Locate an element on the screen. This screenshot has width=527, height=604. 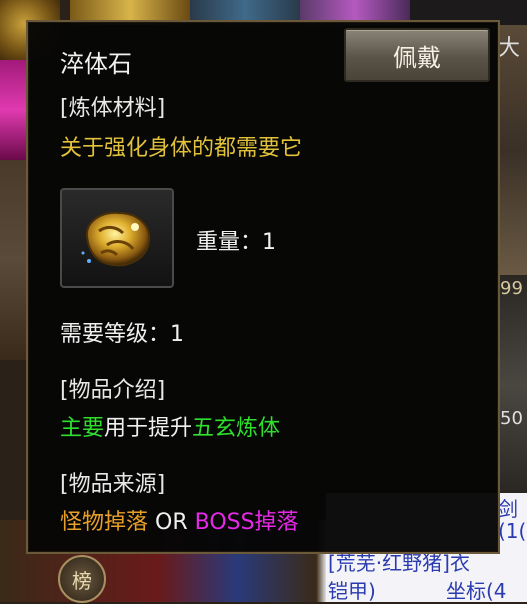
gold-stone-icon is located at coordinates (116, 239).